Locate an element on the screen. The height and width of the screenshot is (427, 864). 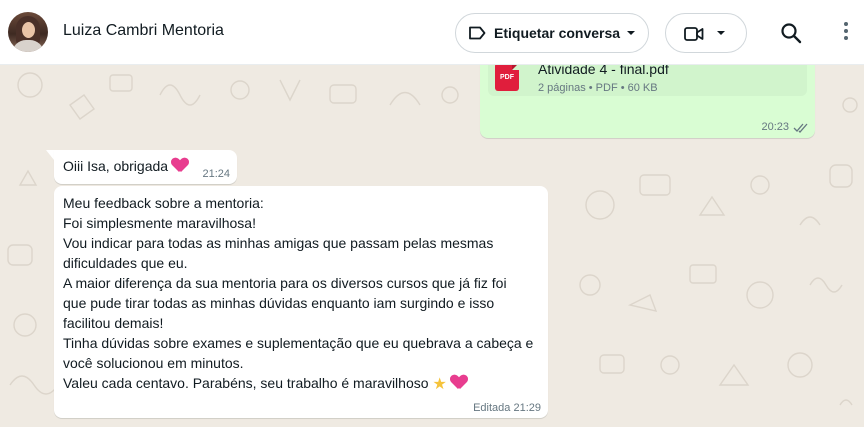
message-time: 21:24 is located at coordinates (216, 174).